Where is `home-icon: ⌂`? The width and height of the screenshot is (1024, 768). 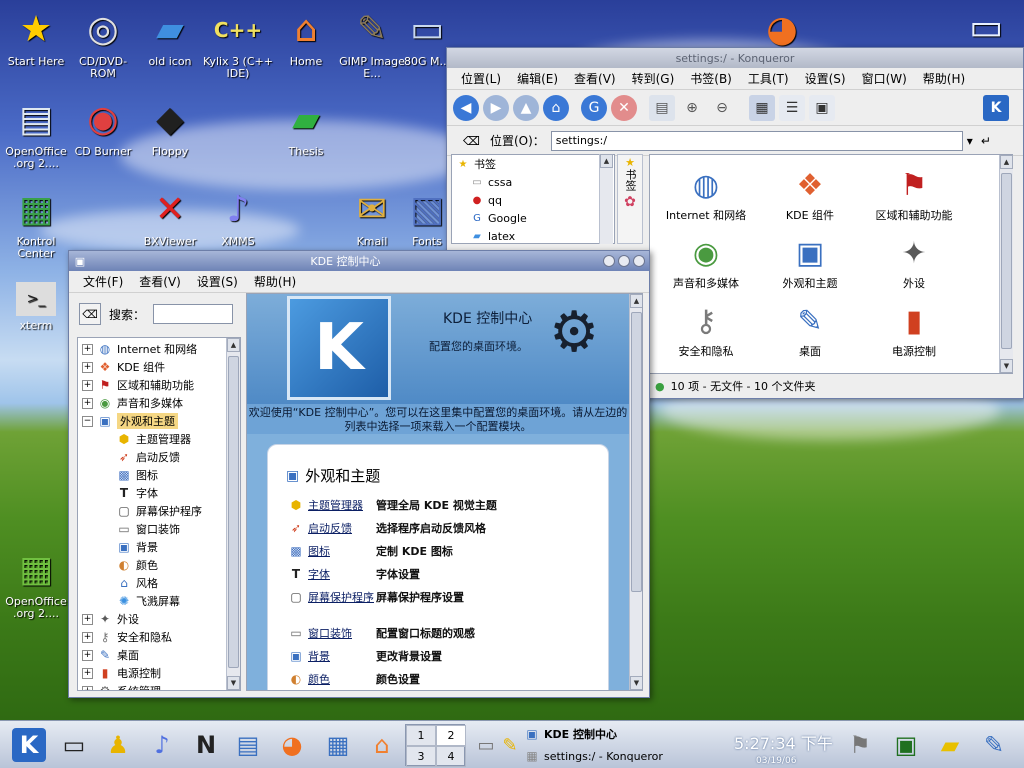 home-icon: ⌂ is located at coordinates (382, 745).